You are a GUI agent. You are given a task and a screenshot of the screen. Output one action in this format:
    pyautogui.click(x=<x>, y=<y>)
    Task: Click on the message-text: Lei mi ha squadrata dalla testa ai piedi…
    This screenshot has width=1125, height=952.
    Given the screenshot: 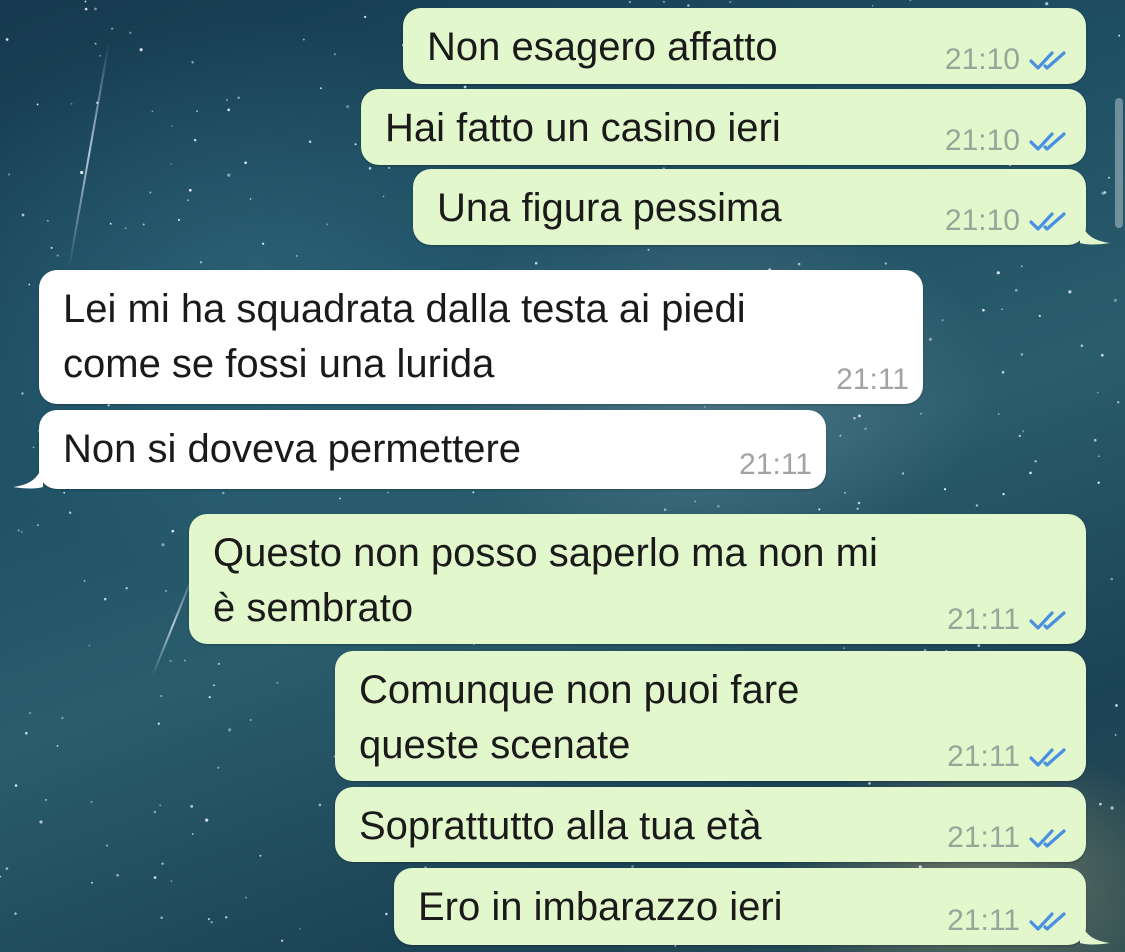 What is the action you would take?
    pyautogui.click(x=404, y=336)
    